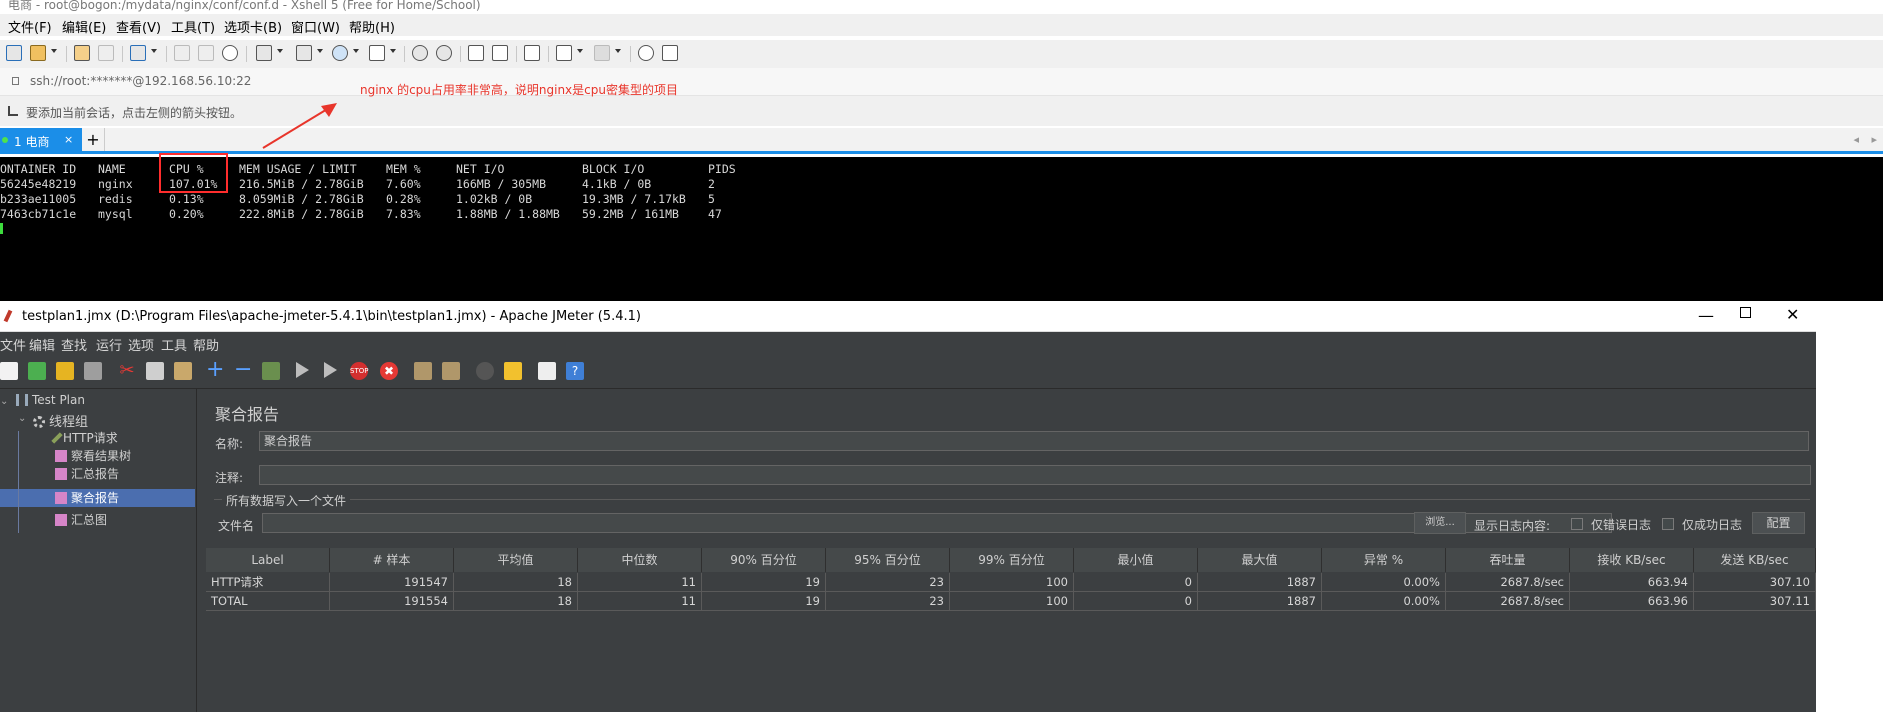 The image size is (1883, 712). Describe the element at coordinates (315, 26) in the screenshot. I see `menu-window: 窗口(W)` at that location.